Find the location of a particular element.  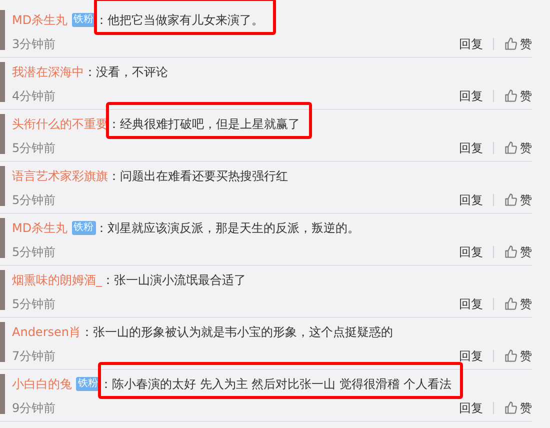

comment-text: ：张一山的形象被认为就是韦小宝的形象，这个点挺疑惑的 is located at coordinates (237, 331).